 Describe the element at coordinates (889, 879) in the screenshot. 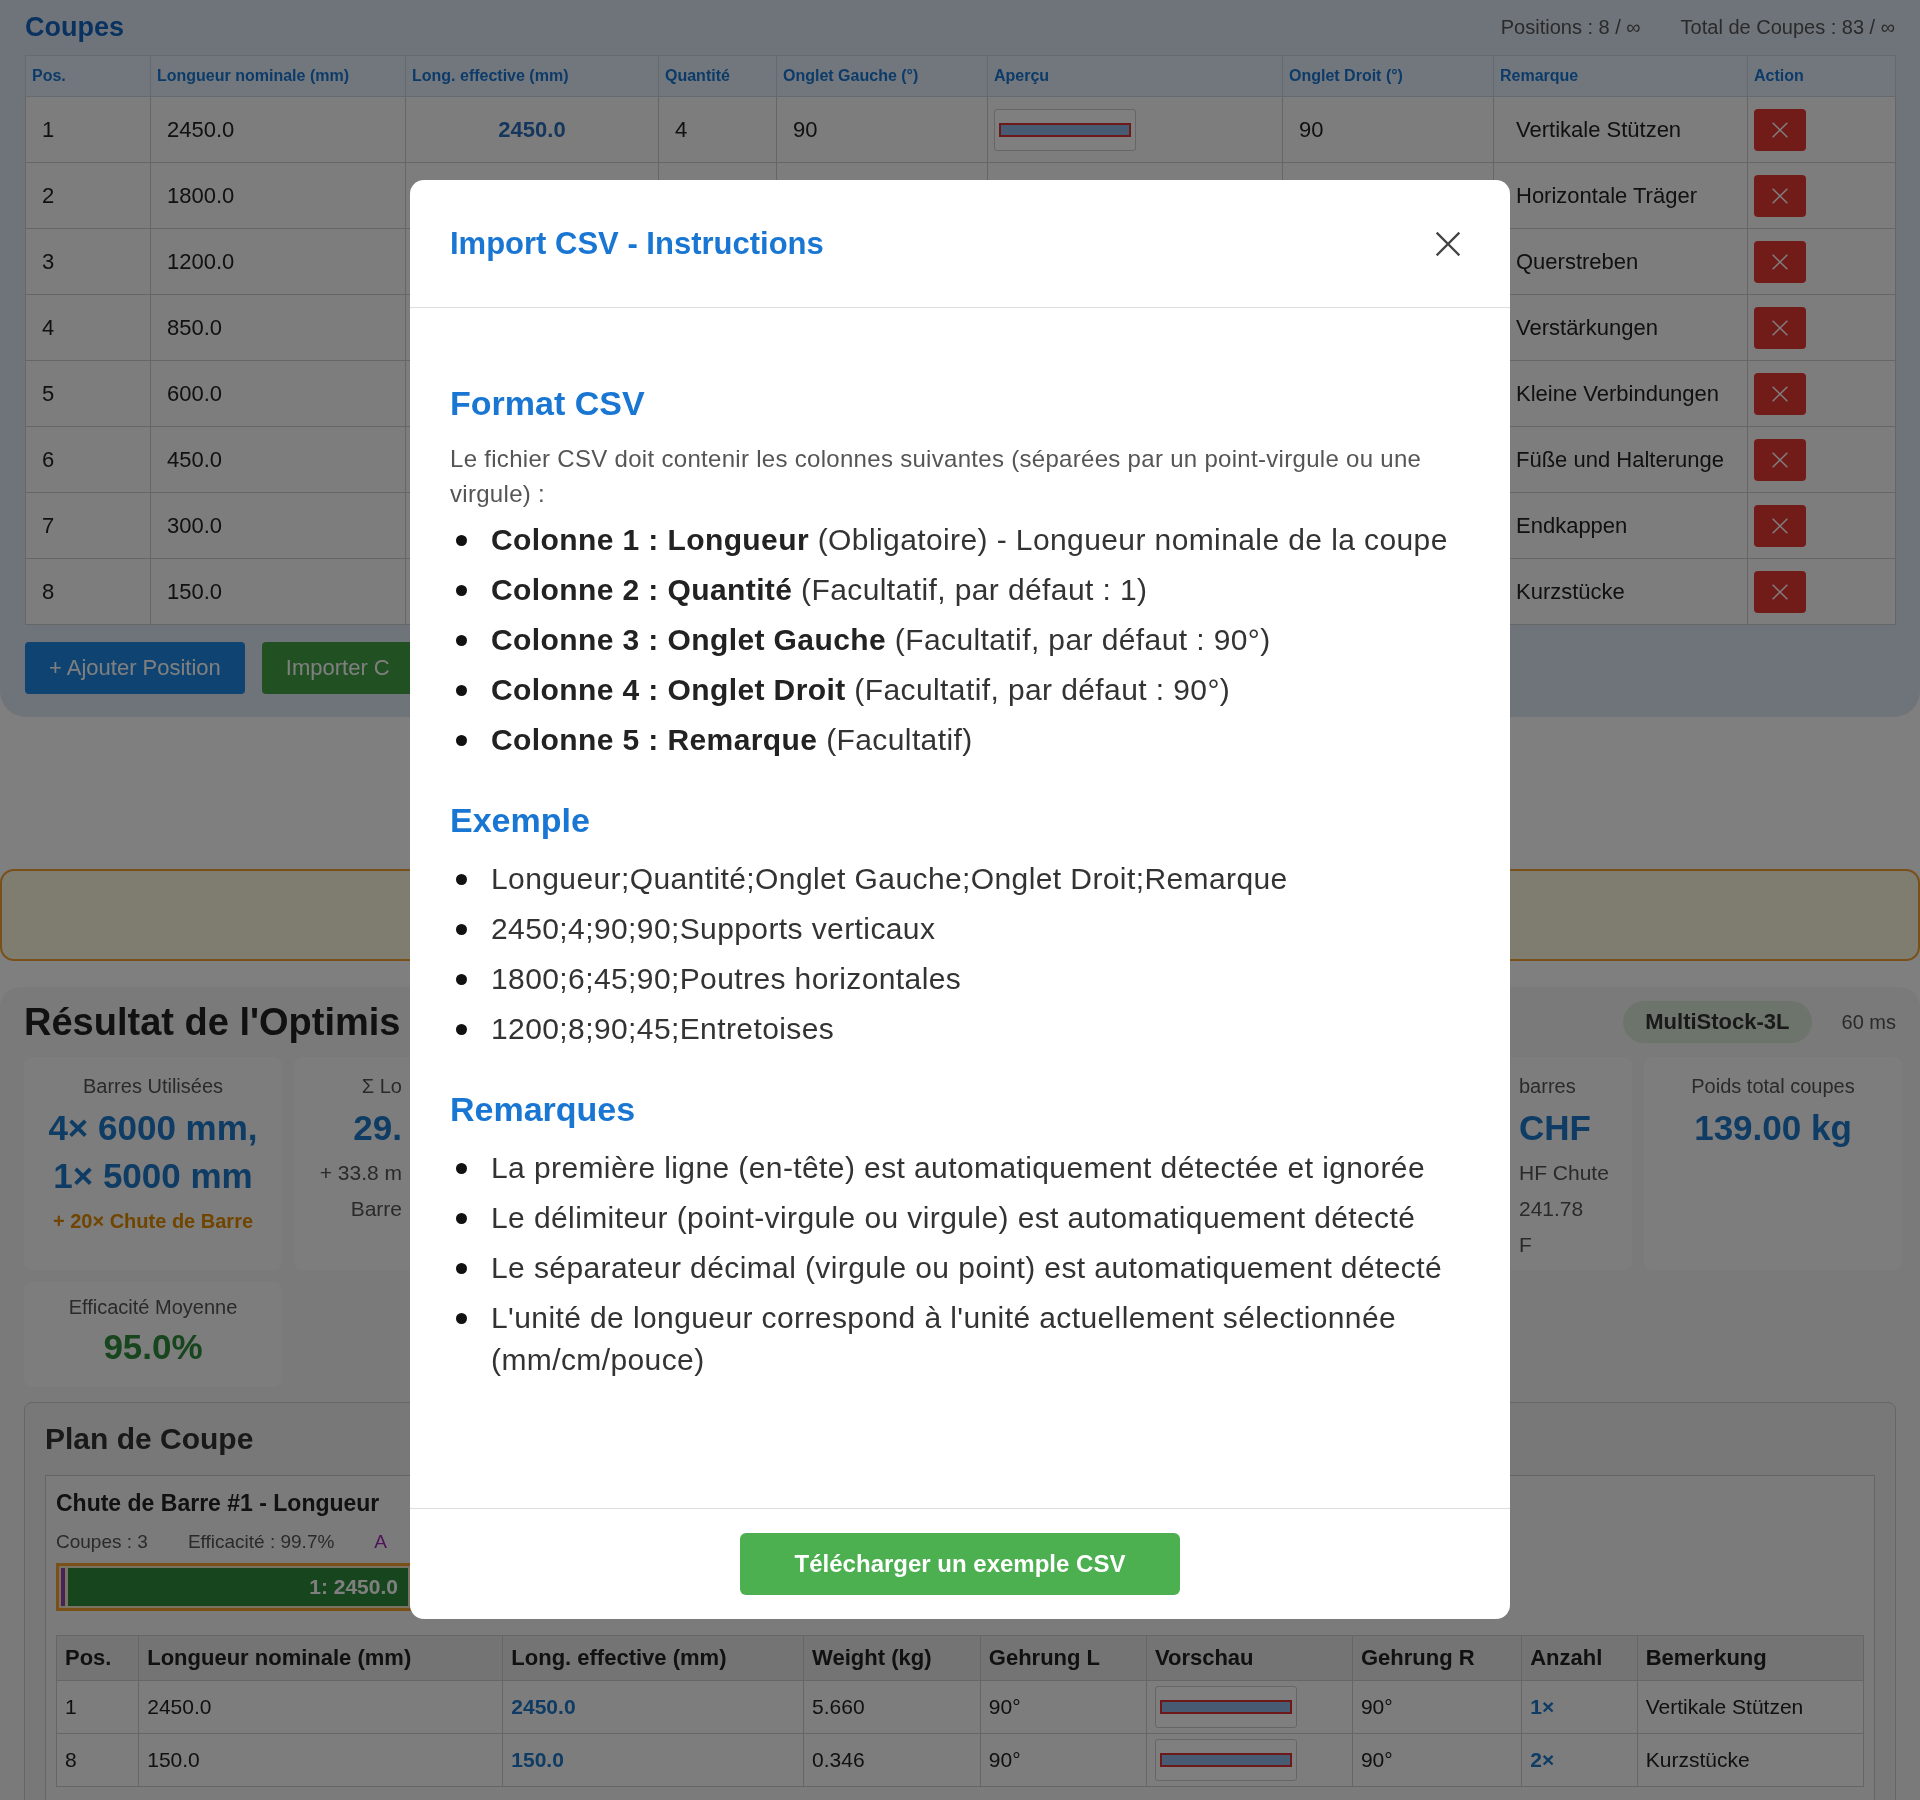

I see `list-item-text: Longueur;Quantité;Onglet Gauche;Onglet Droit;Remarque` at that location.